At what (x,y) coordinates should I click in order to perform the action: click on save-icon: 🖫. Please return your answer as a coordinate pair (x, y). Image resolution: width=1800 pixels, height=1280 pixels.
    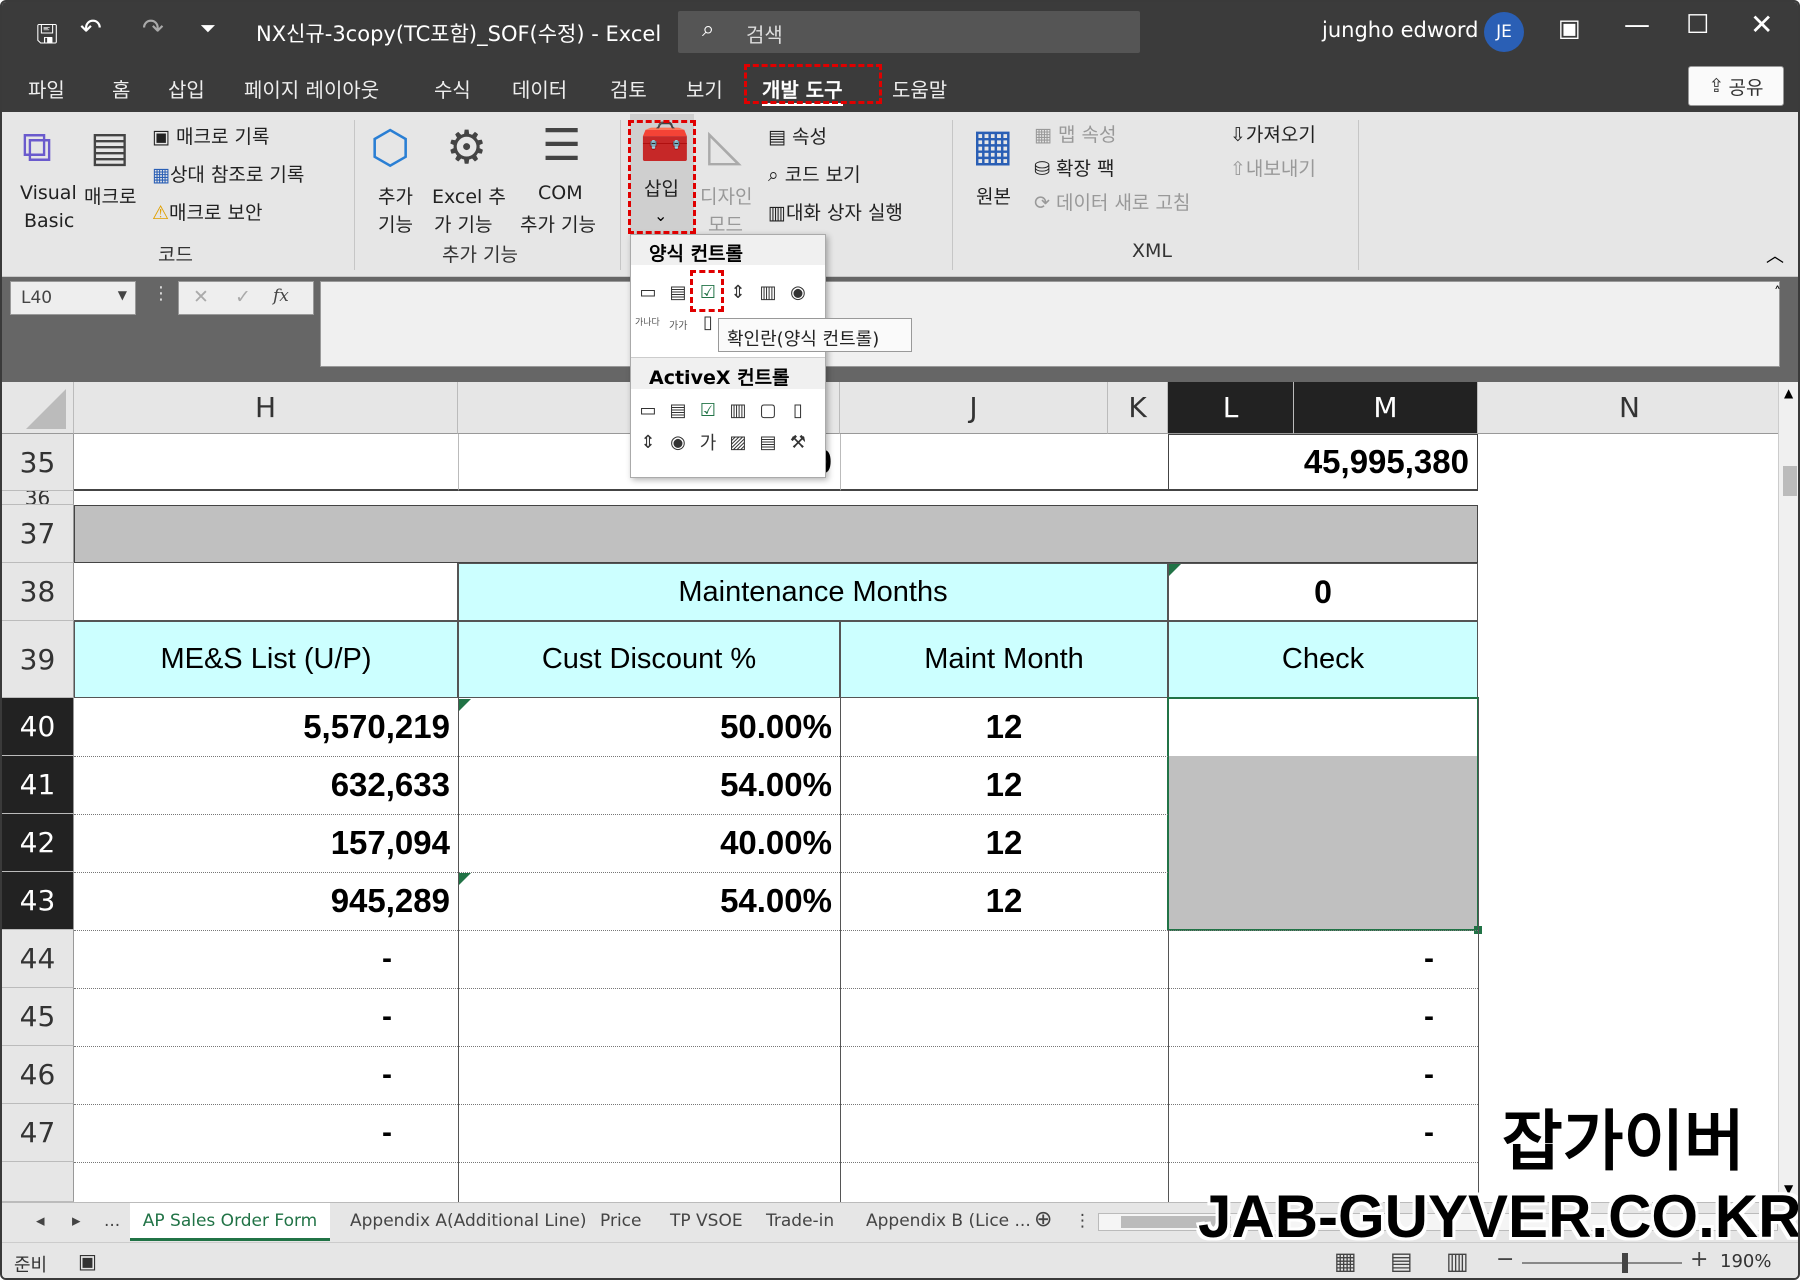
    Looking at the image, I should click on (47, 38).